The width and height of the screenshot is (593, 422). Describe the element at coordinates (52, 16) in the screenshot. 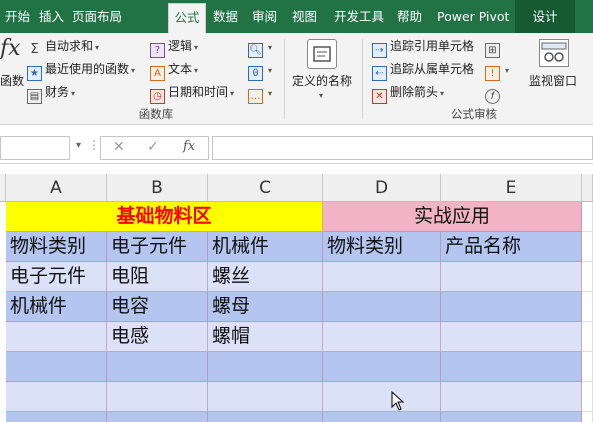

I see `tab-insert: 插入` at that location.